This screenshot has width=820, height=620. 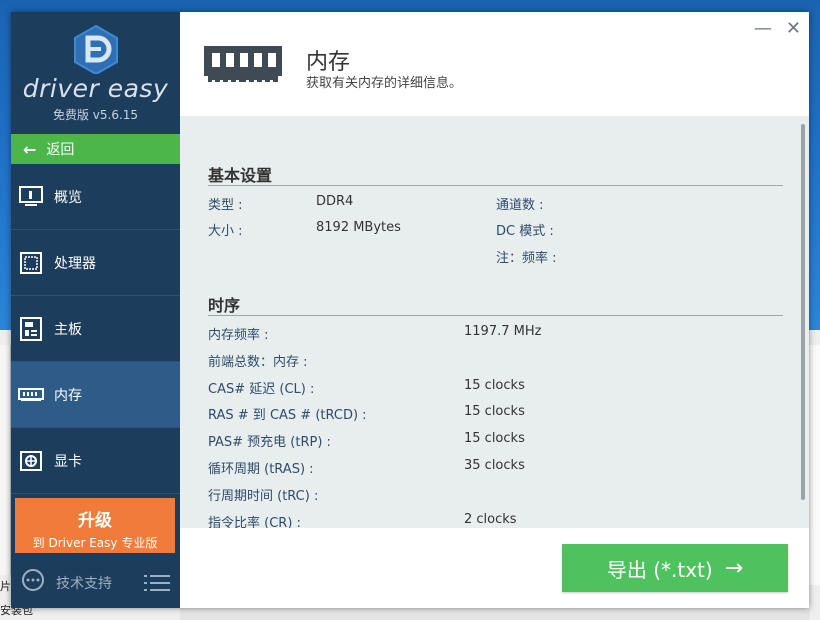 I want to click on field-label: 注：频率 :, so click(x=526, y=258).